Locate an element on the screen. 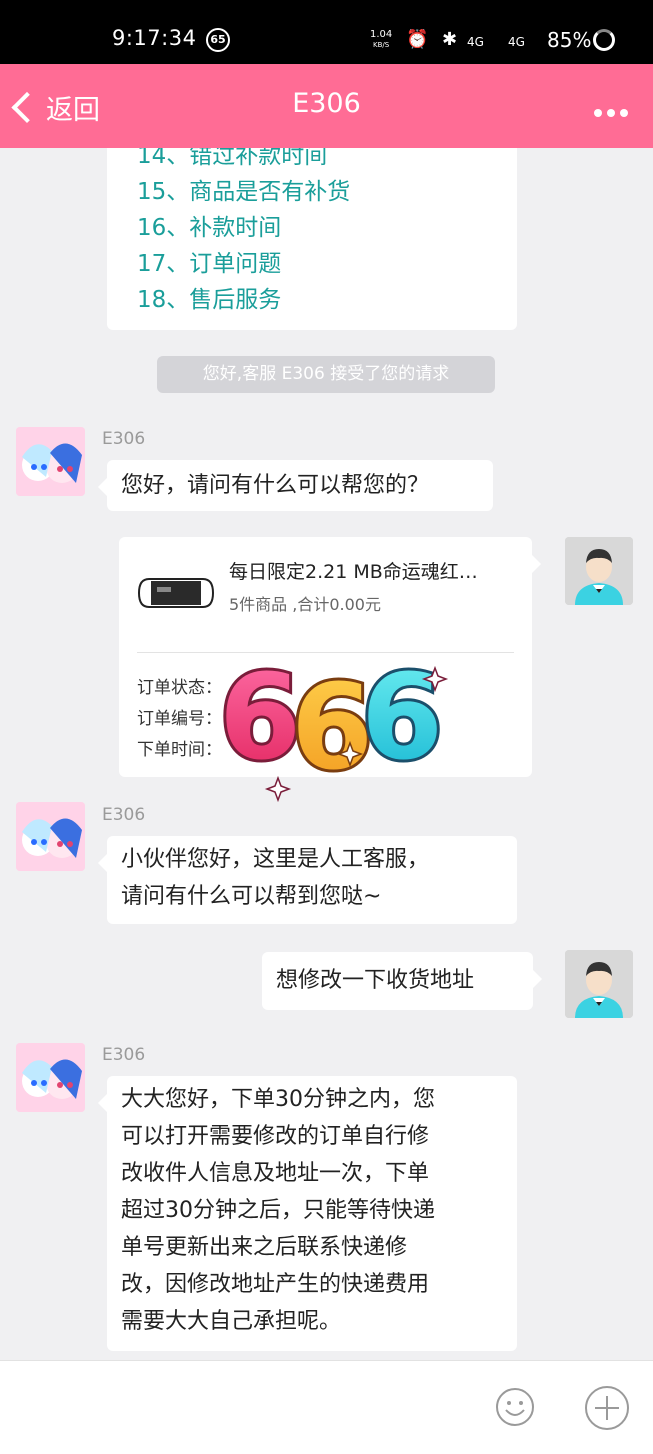 This screenshot has height=1454, width=653. page-title: E306 is located at coordinates (326, 103).